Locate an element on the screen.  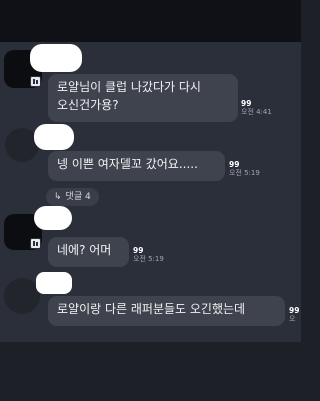
message-meta: 99 오전 4:41 is located at coordinates (256, 108).